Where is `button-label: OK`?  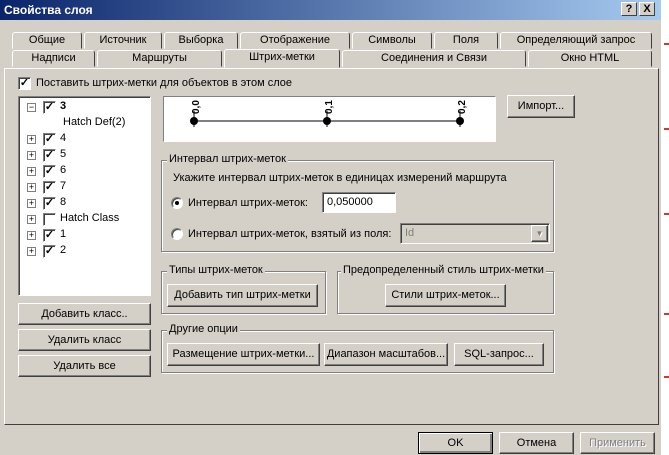 button-label: OK is located at coordinates (455, 443).